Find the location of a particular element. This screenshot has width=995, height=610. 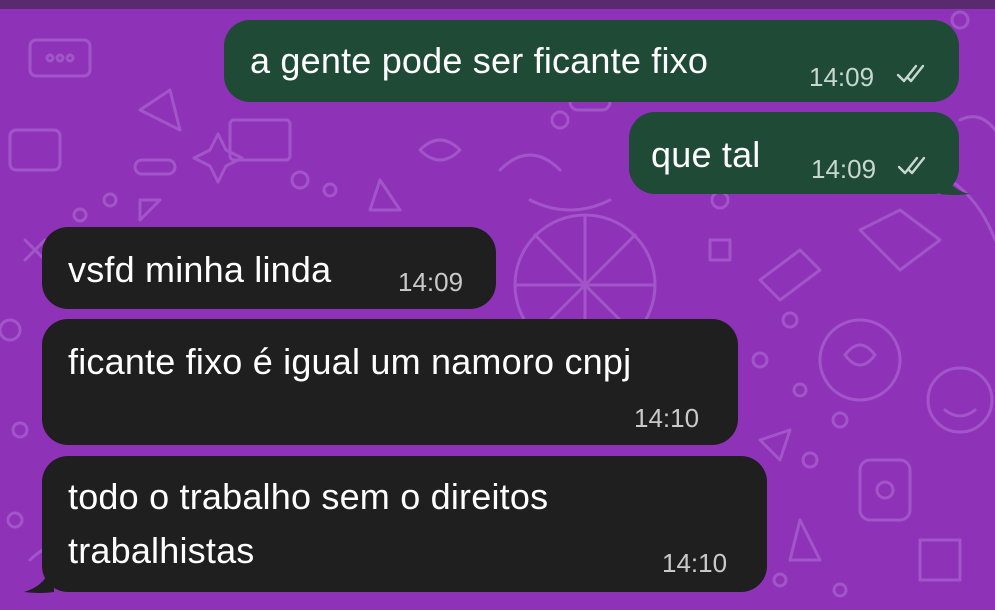

message-text: vsfd minha linda is located at coordinates (200, 269).